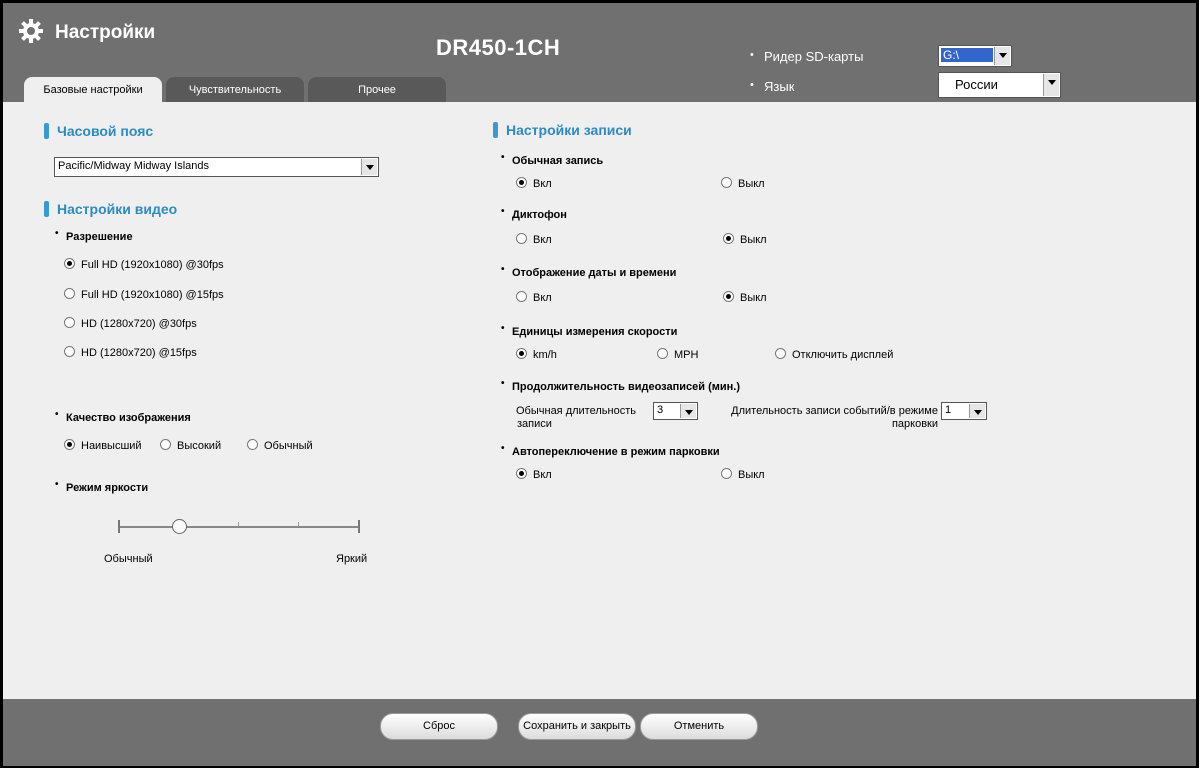  What do you see at coordinates (588, 271) in the screenshot?
I see `datetime-title: • Отображение даты и времени` at bounding box center [588, 271].